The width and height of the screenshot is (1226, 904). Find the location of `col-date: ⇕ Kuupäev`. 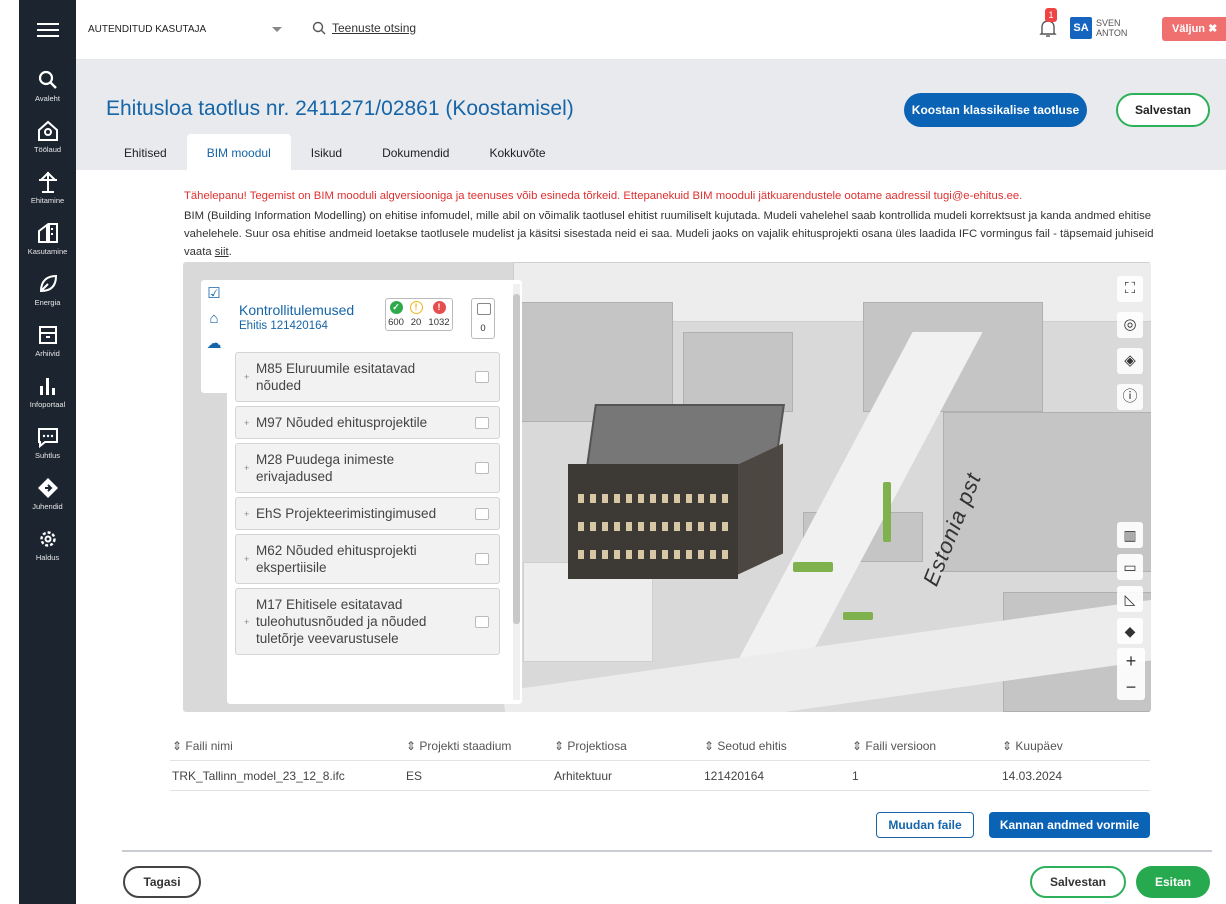

col-date: ⇕ Kuupäev is located at coordinates (1076, 746).